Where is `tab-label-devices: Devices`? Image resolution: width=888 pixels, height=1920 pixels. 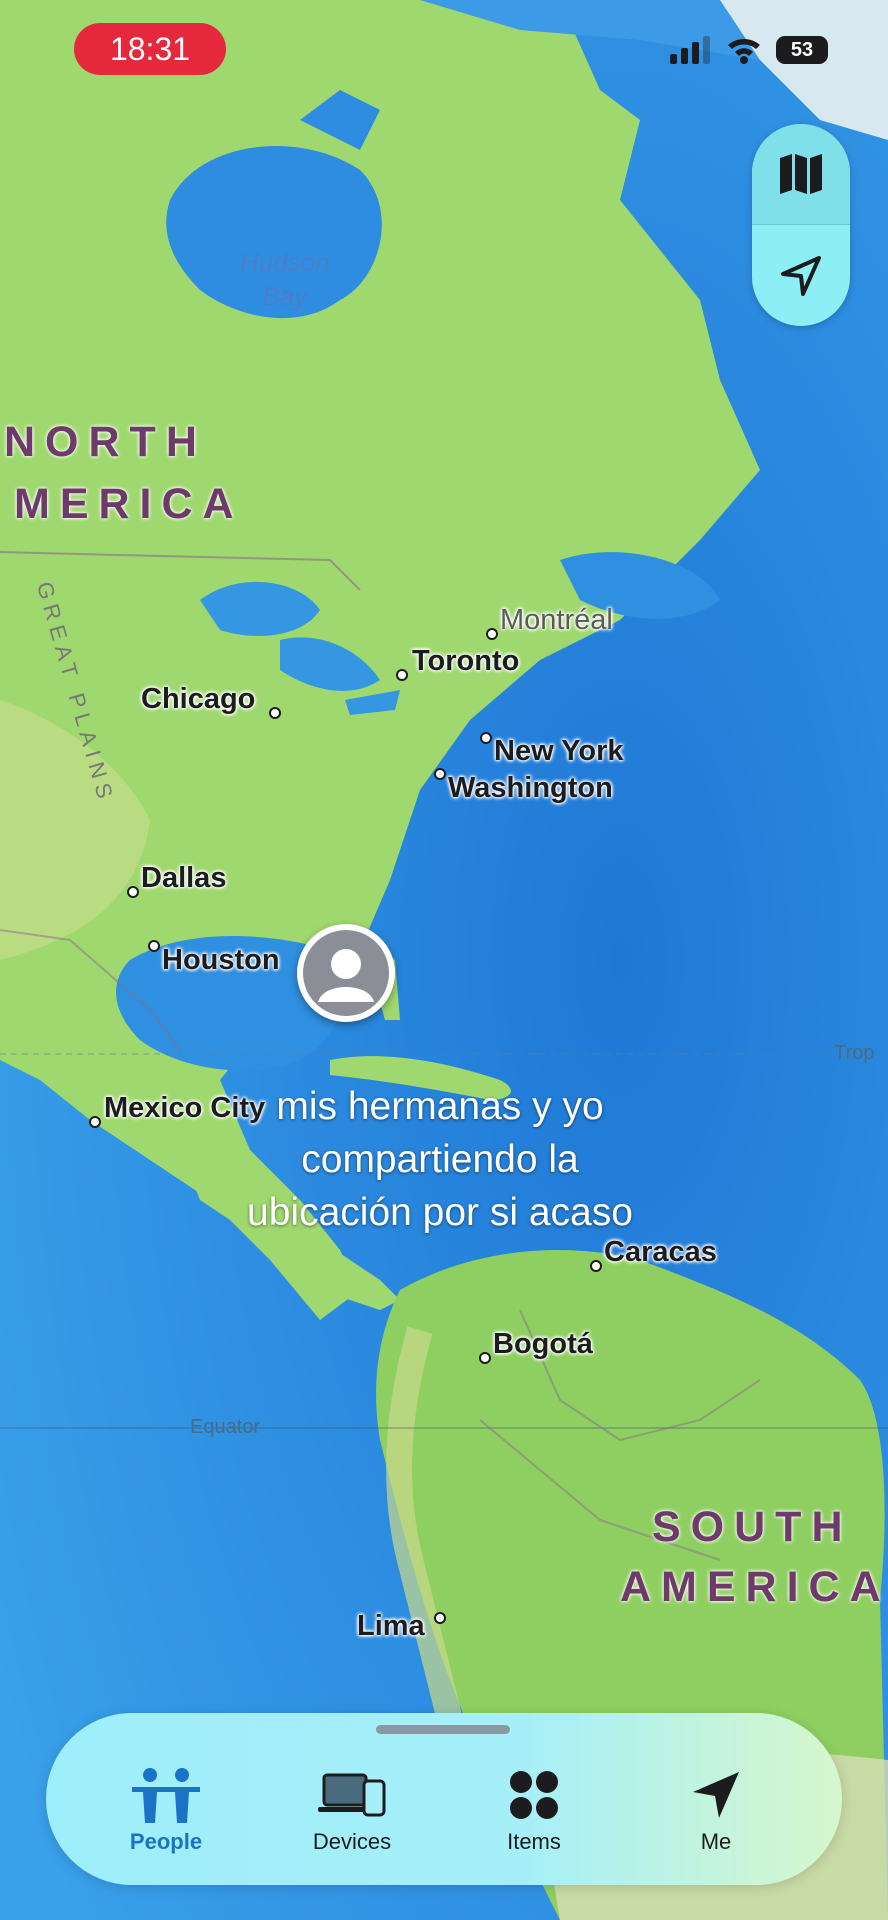
tab-label-devices: Devices is located at coordinates (352, 1841).